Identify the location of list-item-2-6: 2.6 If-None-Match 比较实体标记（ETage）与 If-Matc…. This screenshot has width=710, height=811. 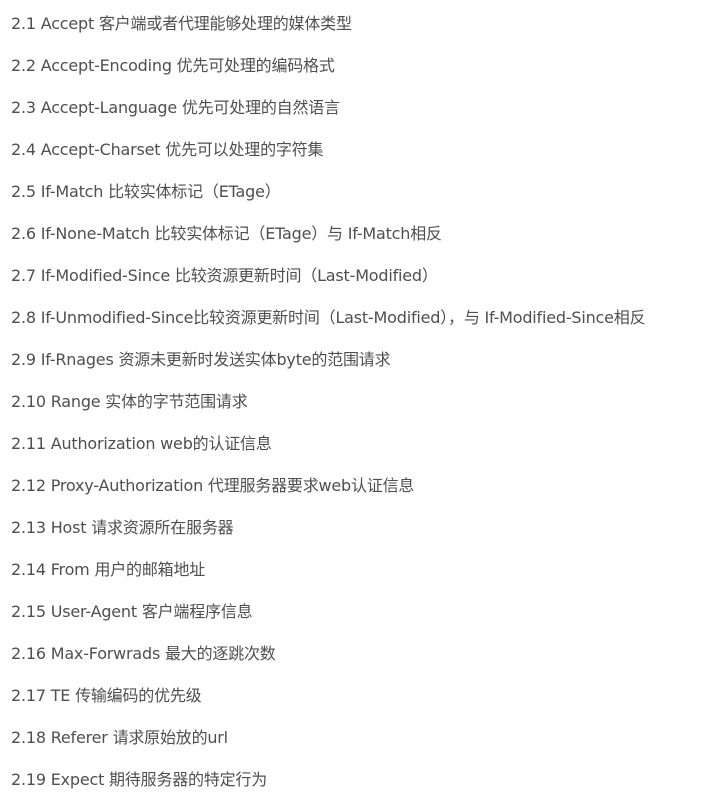
(226, 233).